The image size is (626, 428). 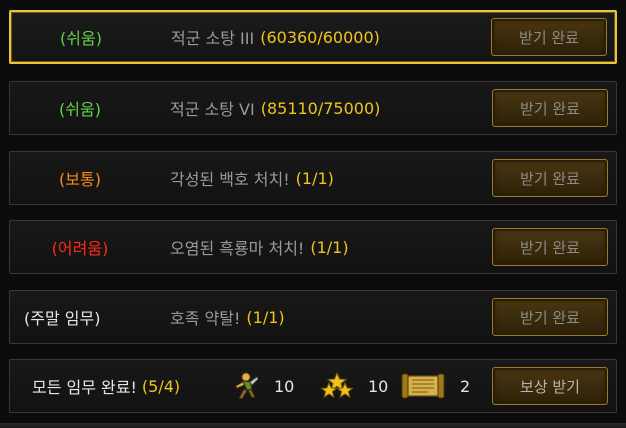 I want to click on quest-title: 호족 약탈!, so click(x=205, y=318).